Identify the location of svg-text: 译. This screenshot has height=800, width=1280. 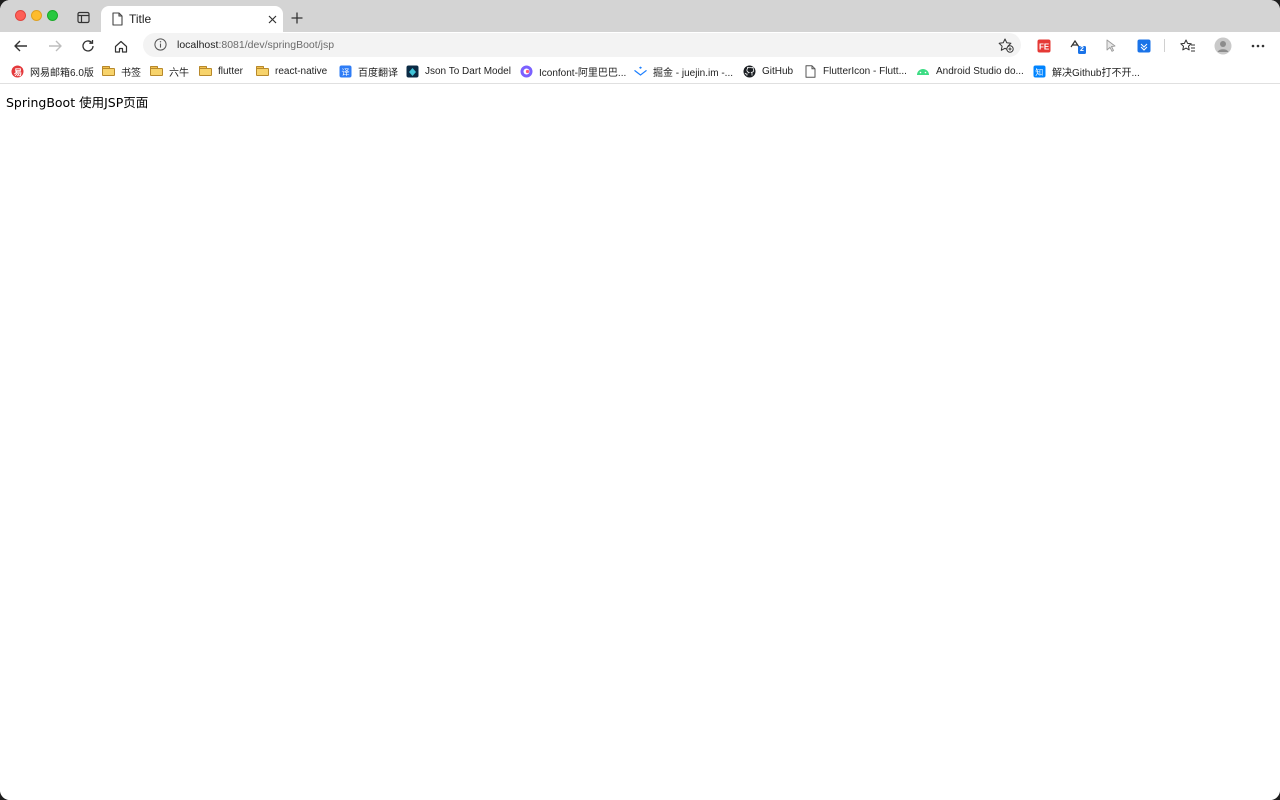
(345, 72).